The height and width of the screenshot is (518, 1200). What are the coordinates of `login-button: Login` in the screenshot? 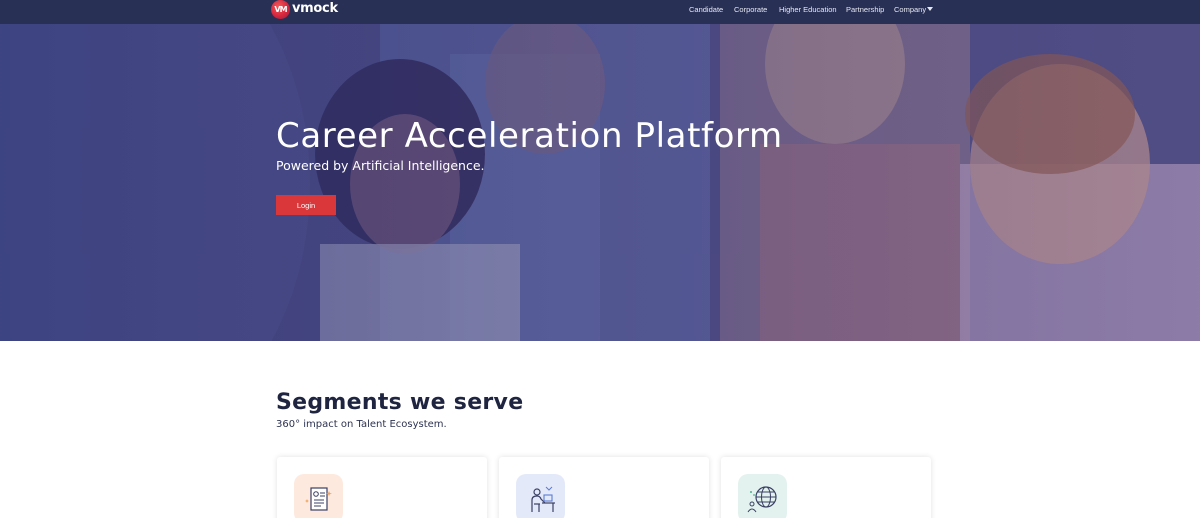 It's located at (306, 205).